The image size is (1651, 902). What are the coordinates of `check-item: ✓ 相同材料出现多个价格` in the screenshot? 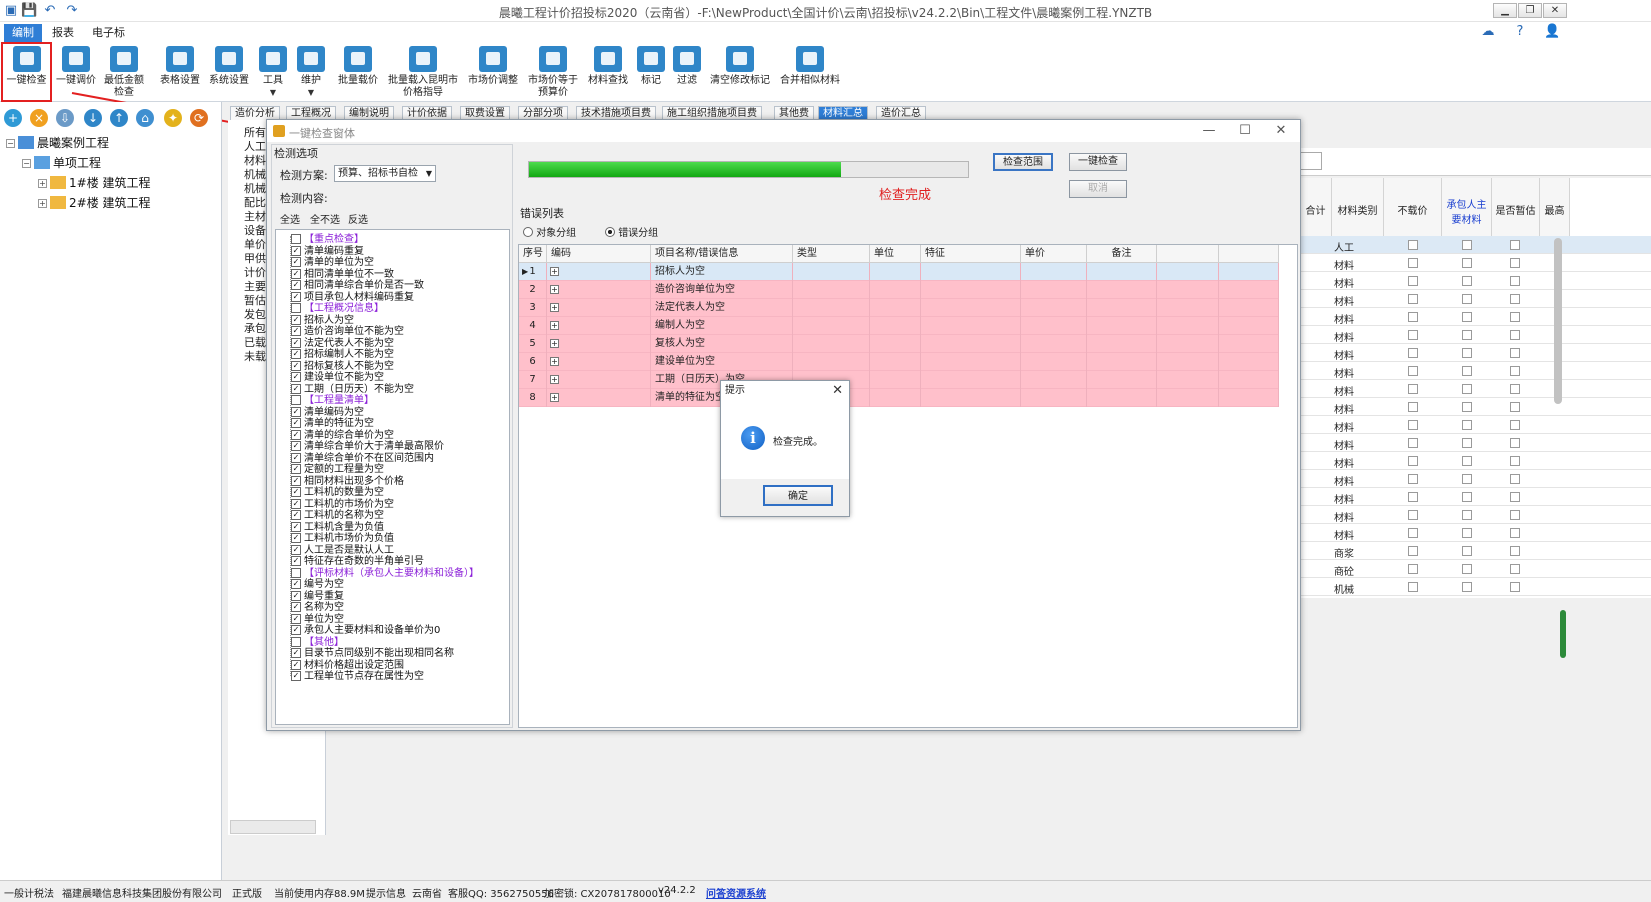 It's located at (347, 481).